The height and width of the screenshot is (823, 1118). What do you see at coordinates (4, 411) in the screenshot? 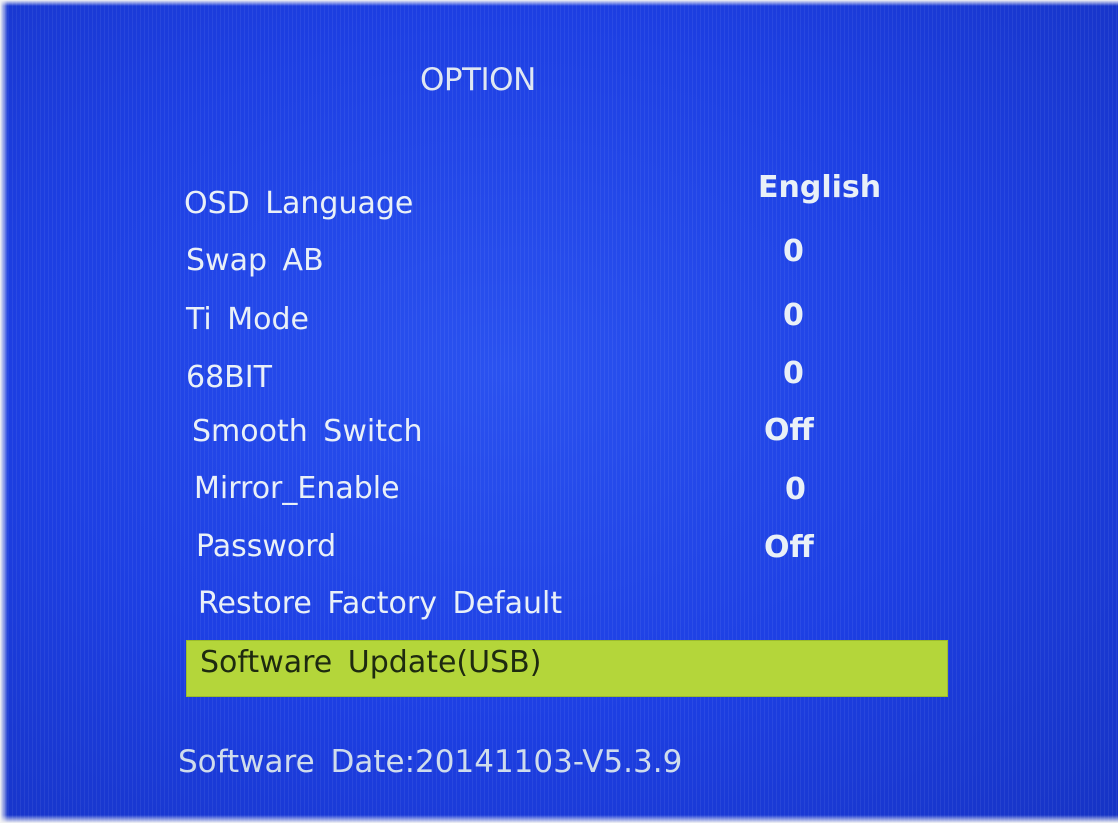
I see `screen-bezel-left` at bounding box center [4, 411].